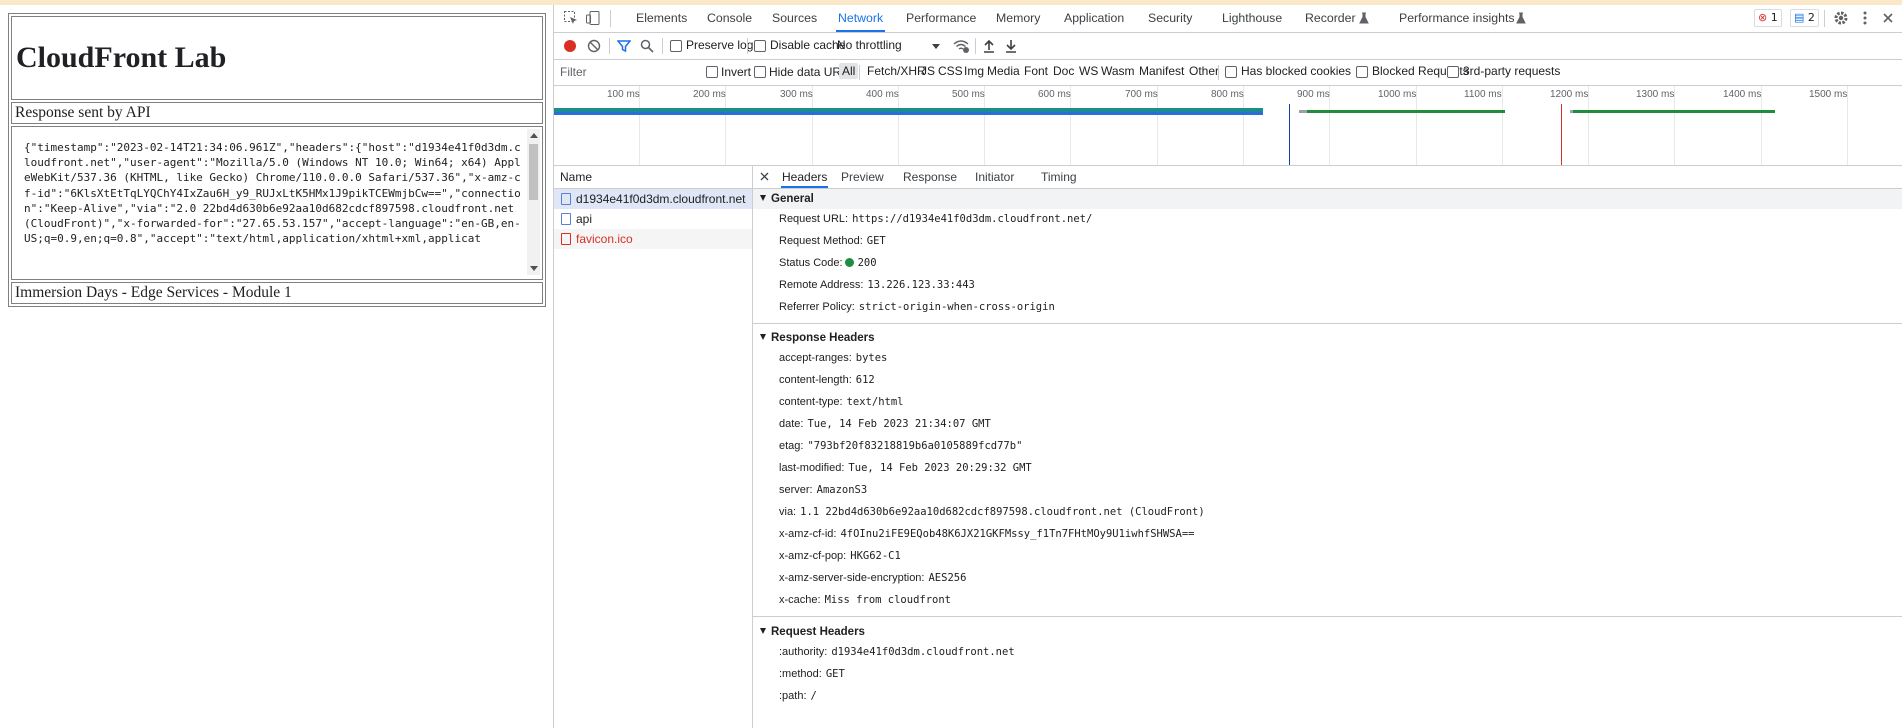 This screenshot has height=728, width=1902. I want to click on tab-elements: Elements, so click(661, 18).